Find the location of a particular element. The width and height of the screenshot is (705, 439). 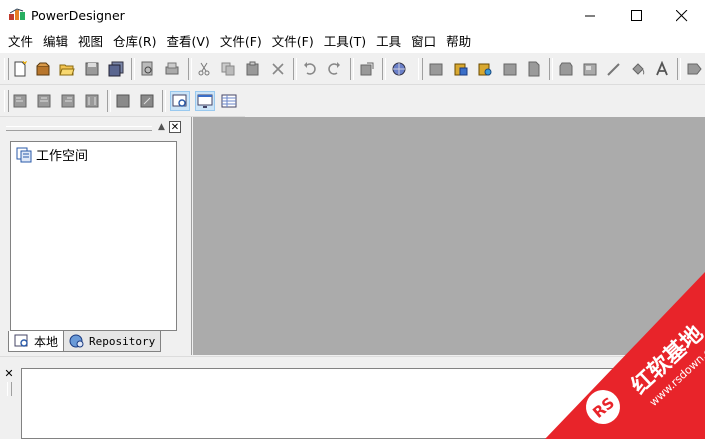

undo-button is located at coordinates (310, 69).